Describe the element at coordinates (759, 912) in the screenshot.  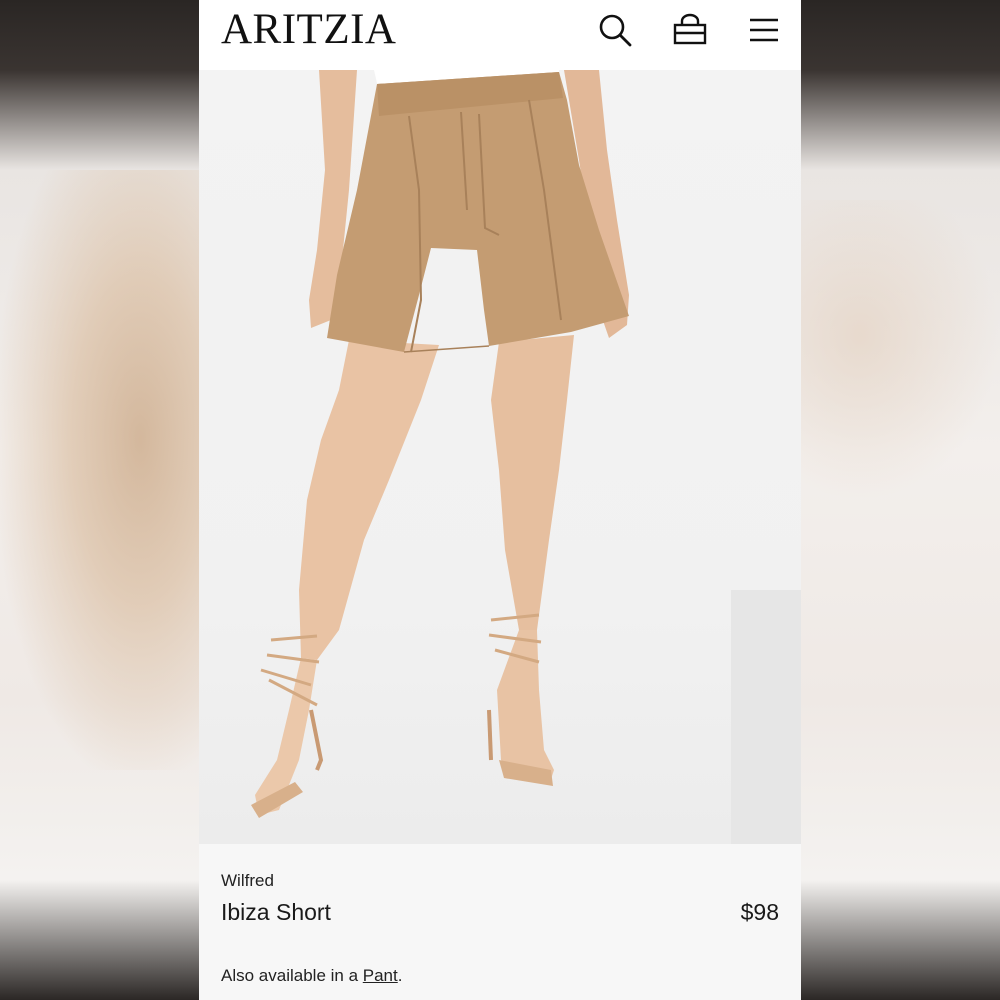
I see `product-price: $98` at that location.